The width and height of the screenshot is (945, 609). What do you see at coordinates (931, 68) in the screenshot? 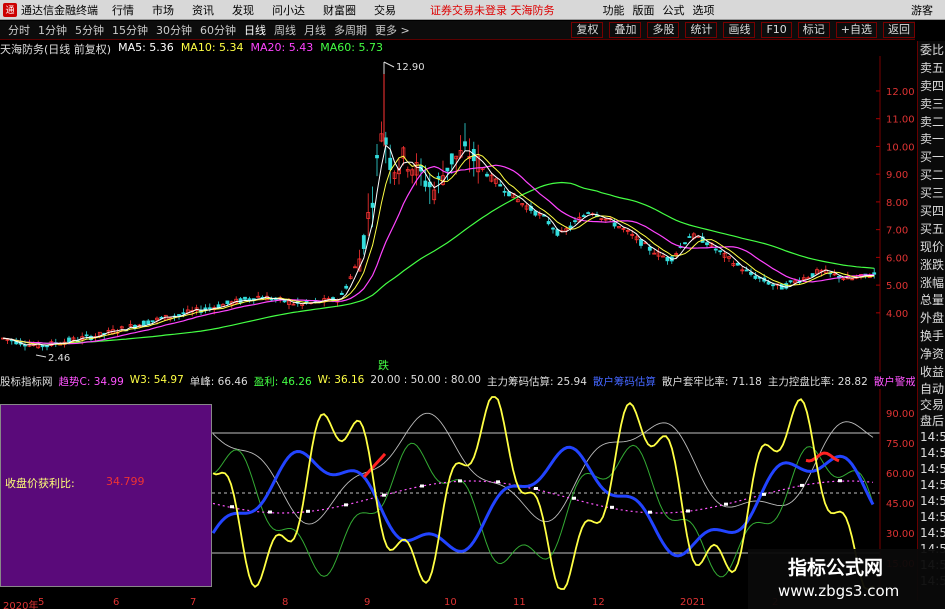
I see `side-item: 卖五` at bounding box center [931, 68].